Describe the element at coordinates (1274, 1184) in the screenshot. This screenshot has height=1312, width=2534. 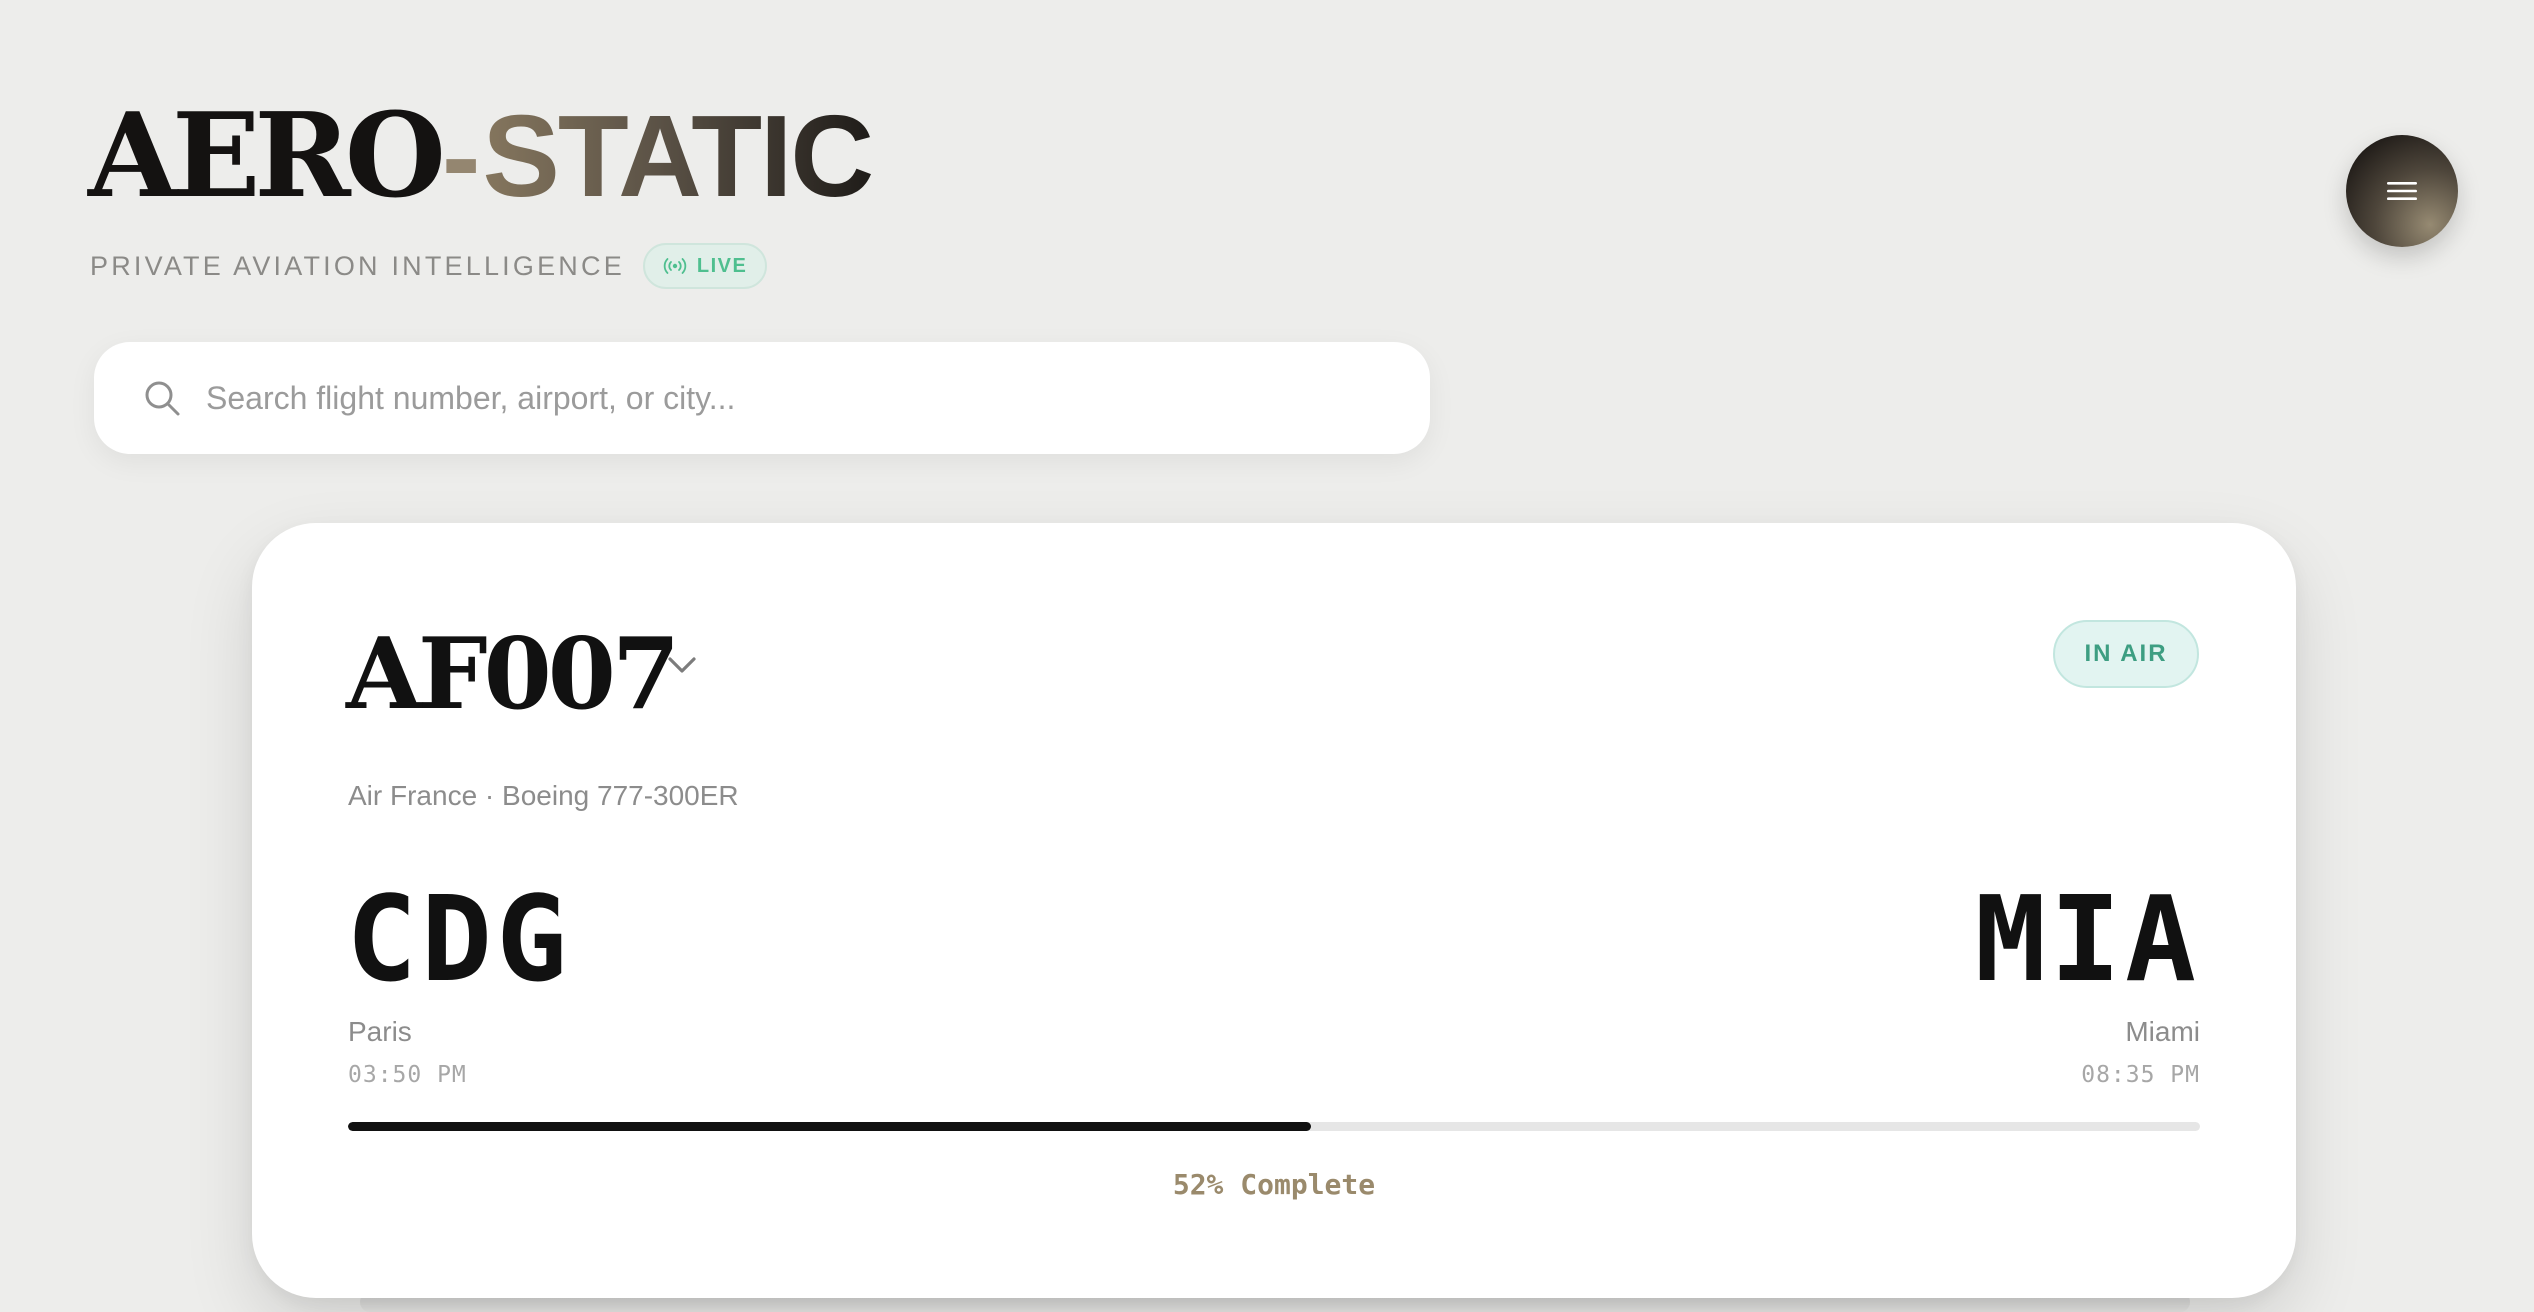
I see `flight-progress-label: 52% Complete` at that location.